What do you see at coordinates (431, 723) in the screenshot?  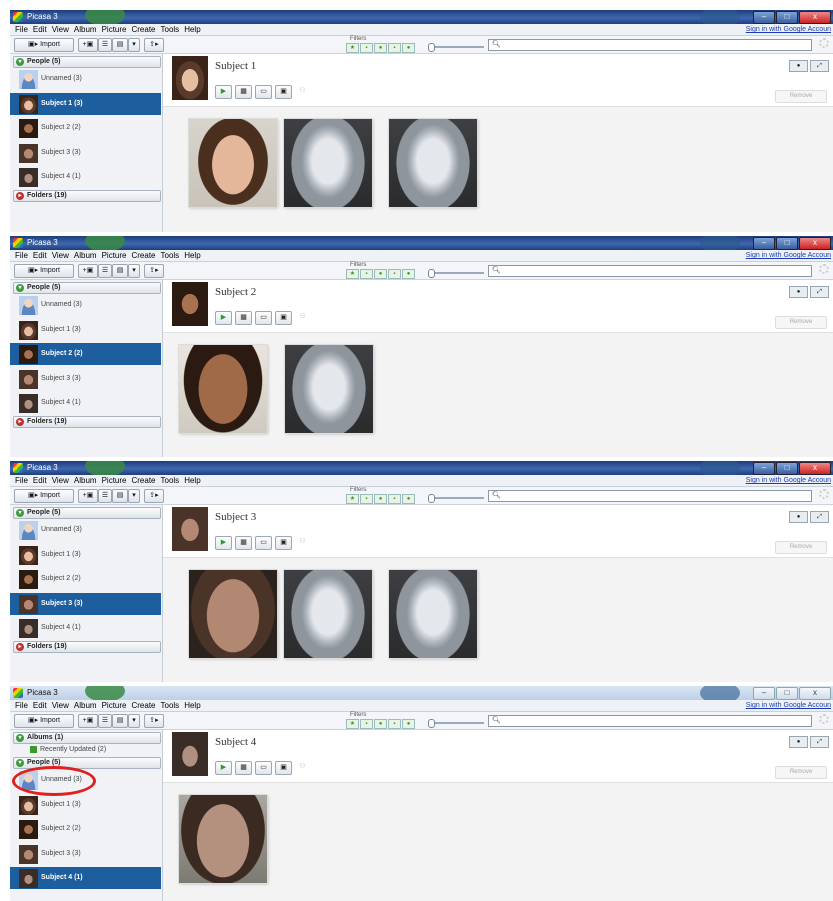 I see `slider-knob` at bounding box center [431, 723].